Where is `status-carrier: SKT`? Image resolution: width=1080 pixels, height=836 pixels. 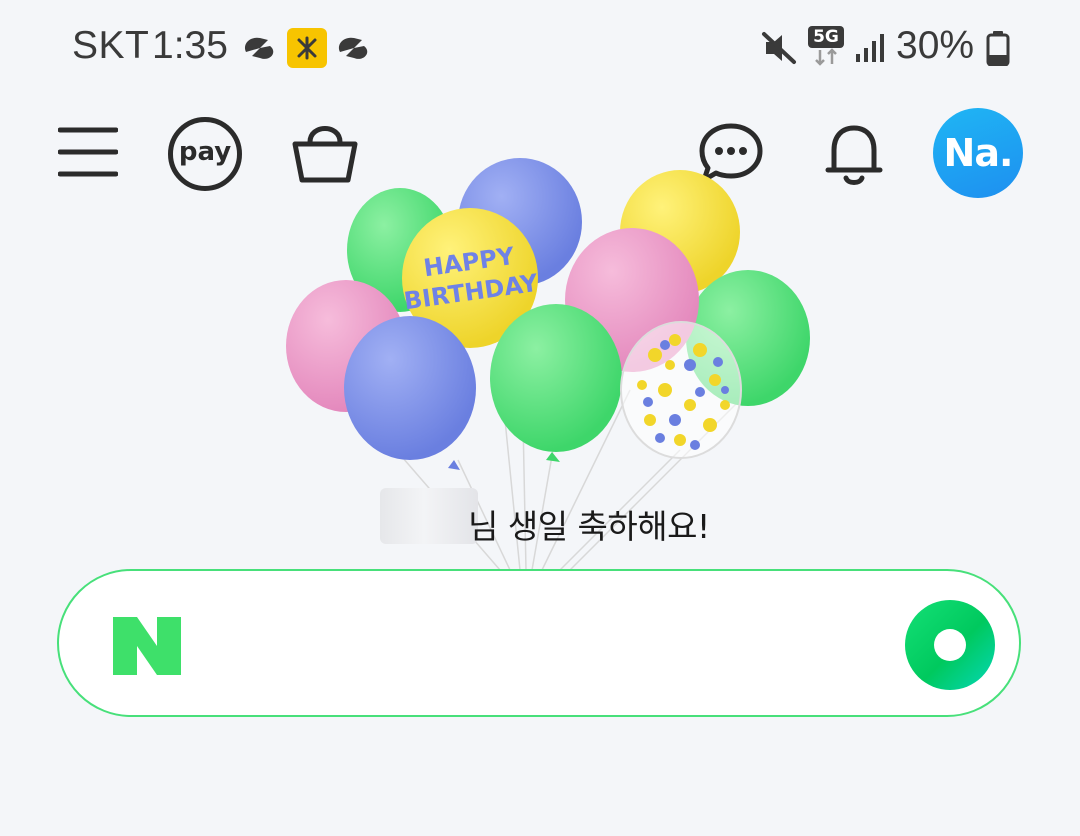
status-carrier: SKT is located at coordinates (111, 45).